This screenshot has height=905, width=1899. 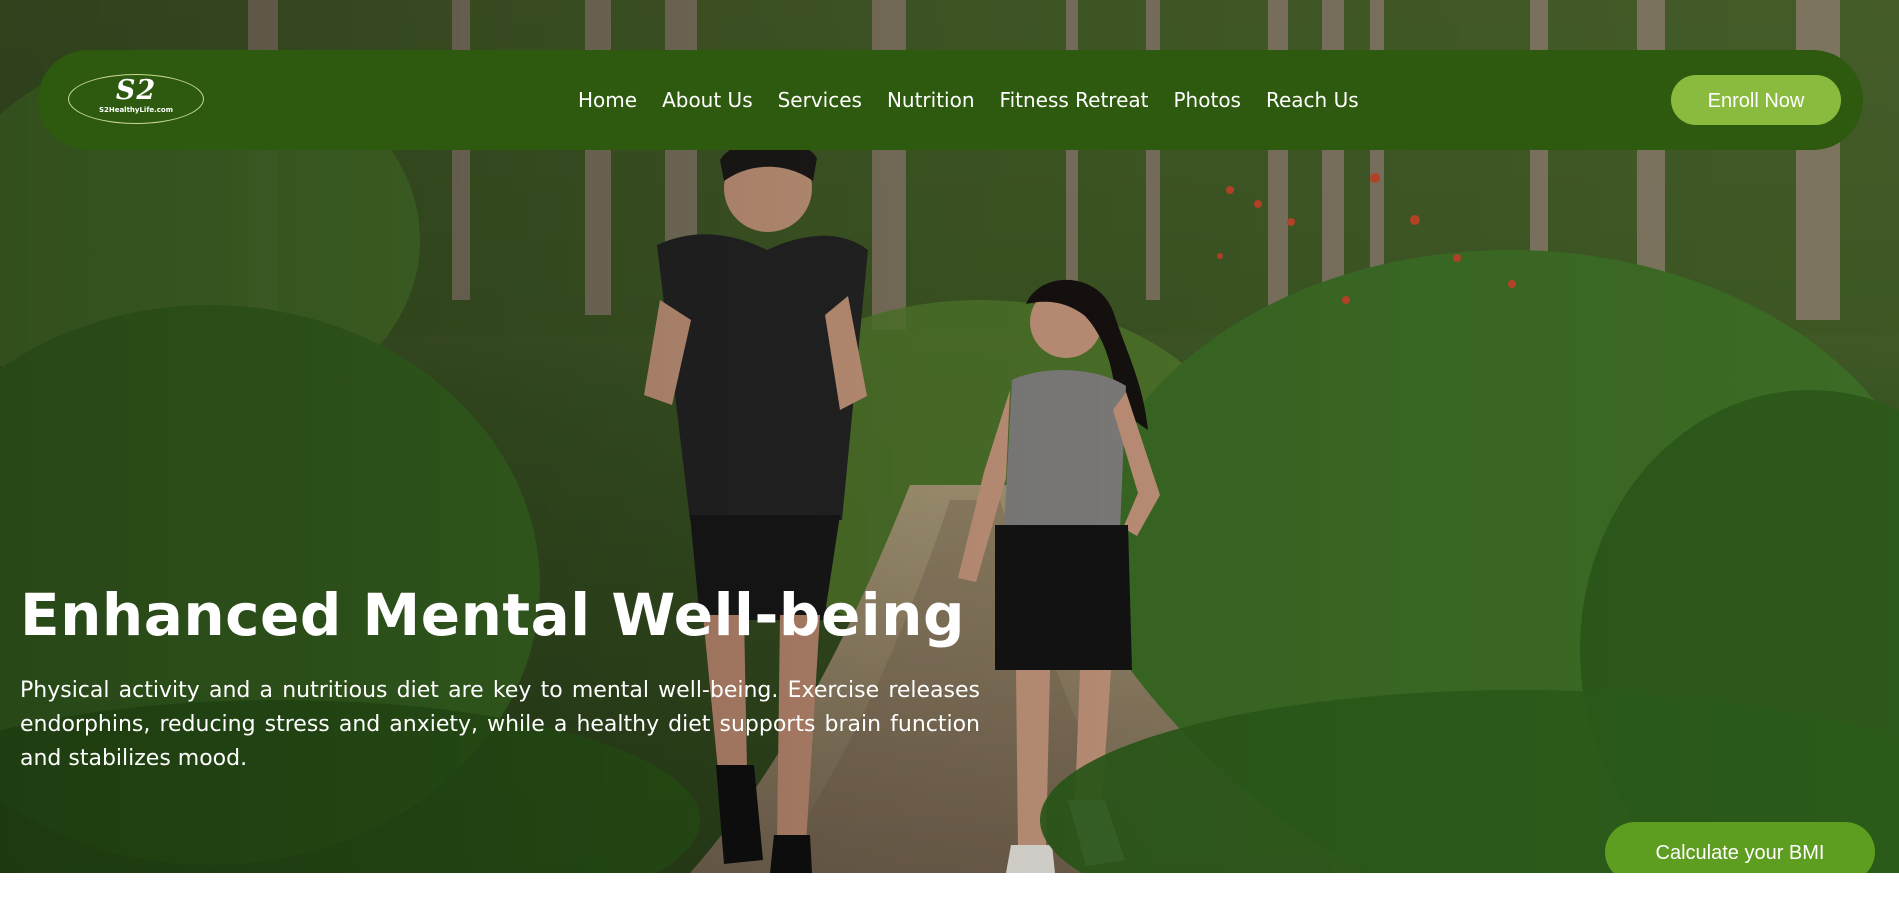 I want to click on nav-services-link: Services, so click(x=820, y=100).